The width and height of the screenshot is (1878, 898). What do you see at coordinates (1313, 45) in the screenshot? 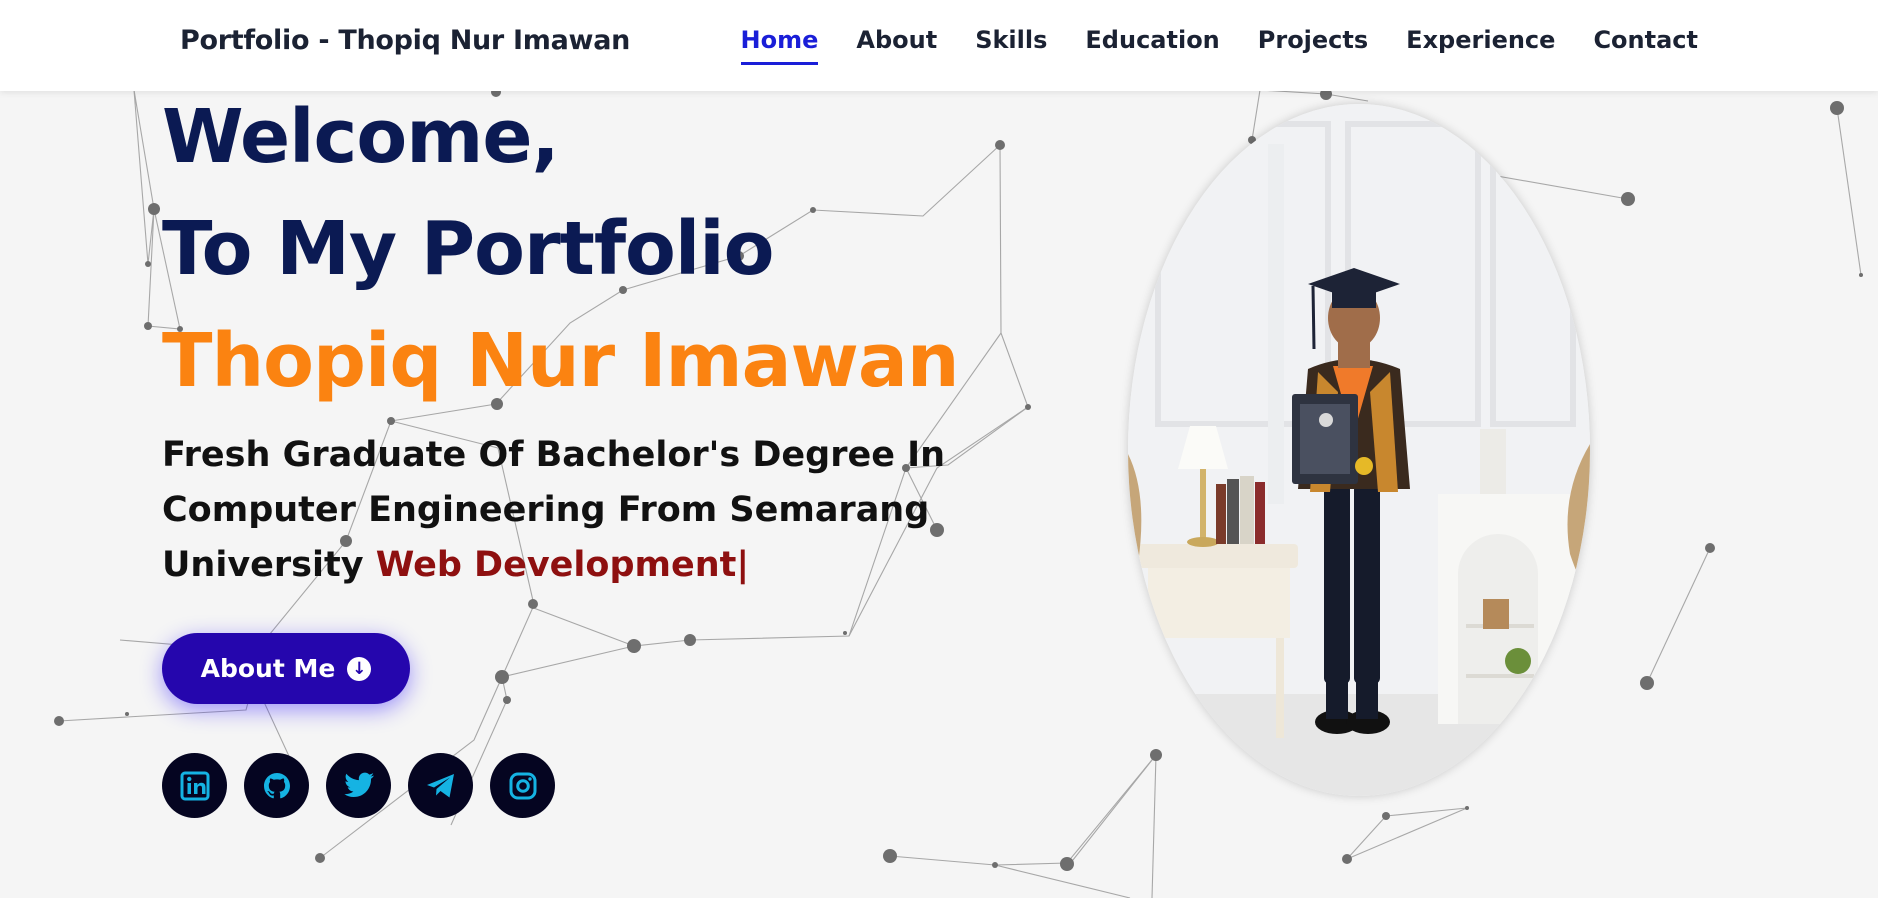
I see `nav-link-projects: Projects` at bounding box center [1313, 45].